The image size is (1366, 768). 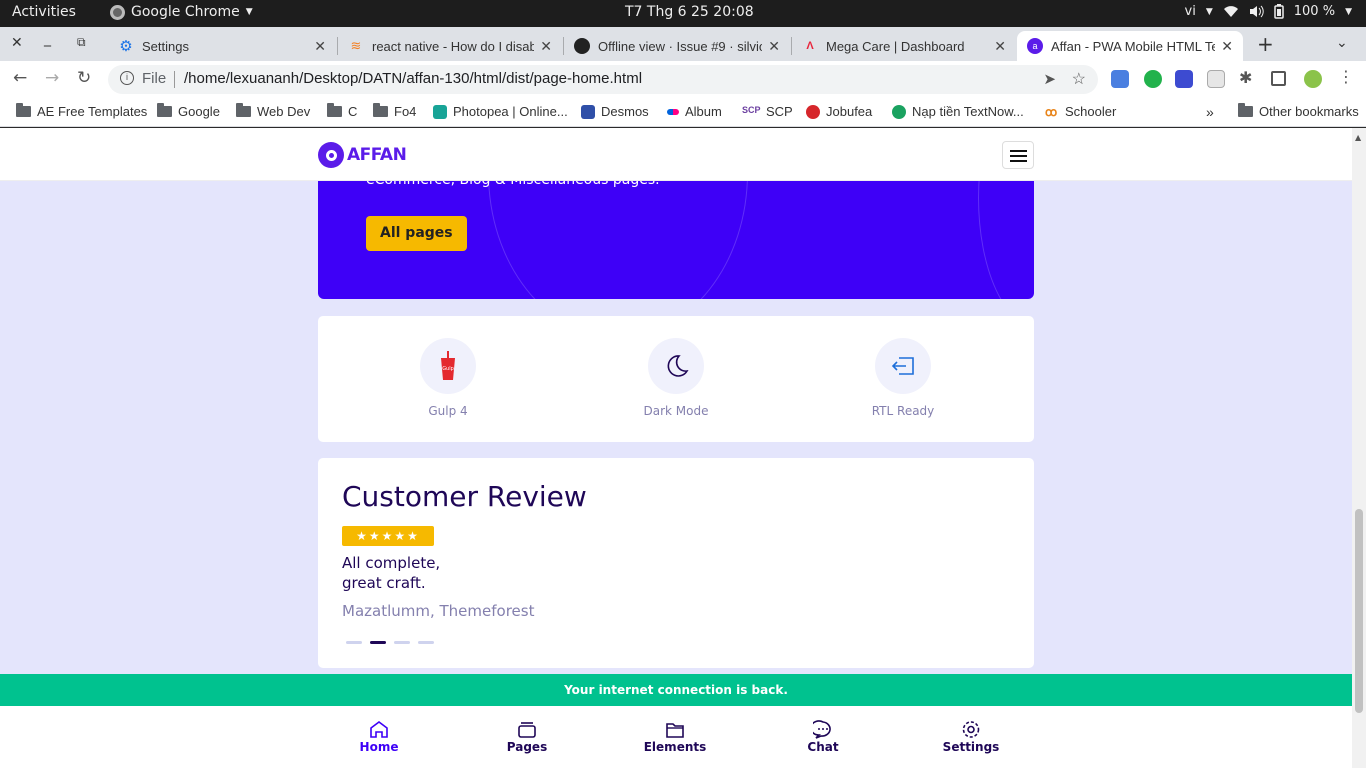 I want to click on brave-shield-icon, so click(x=1216, y=79).